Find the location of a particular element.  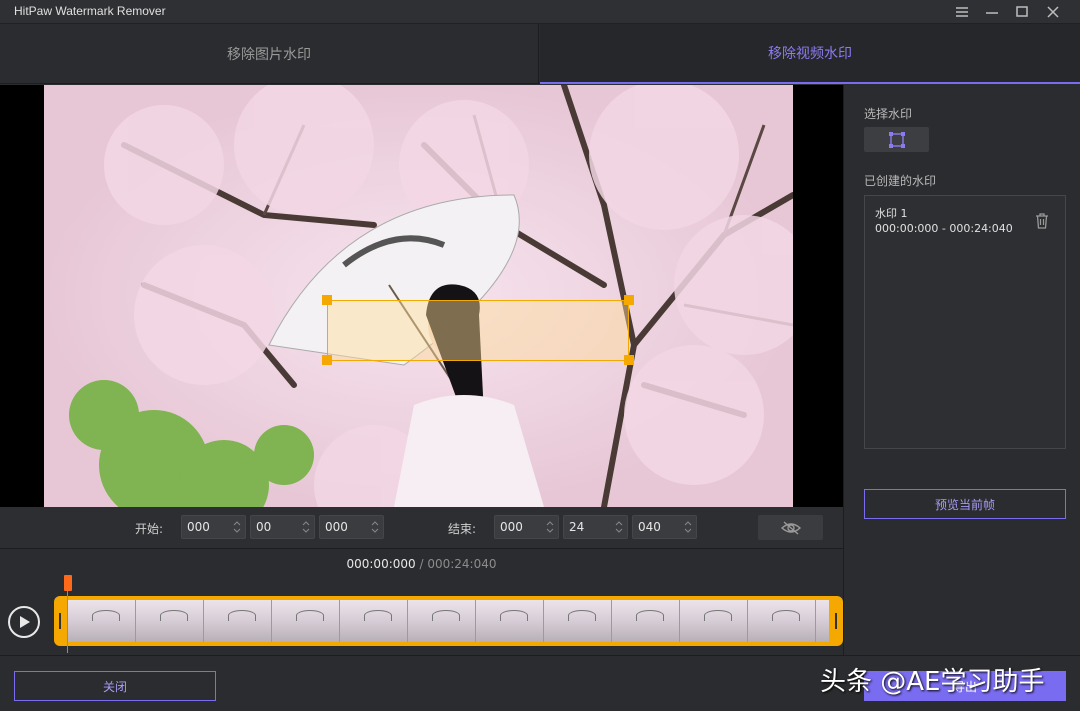

end-seconds-value: 24 is located at coordinates (577, 527).